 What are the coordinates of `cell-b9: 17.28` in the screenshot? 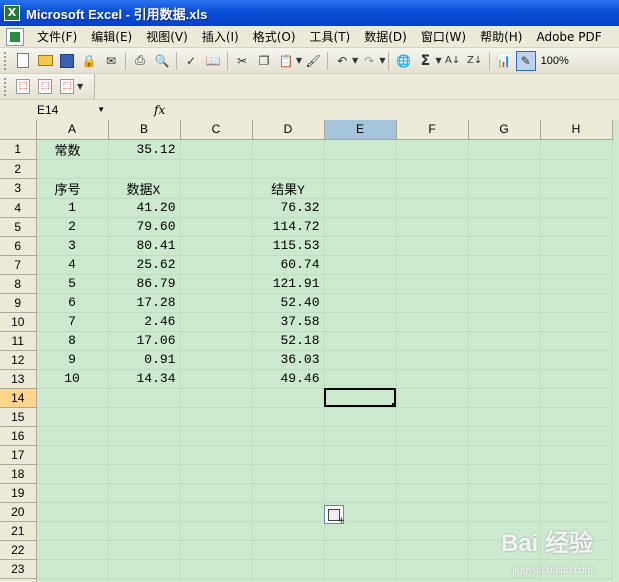 It's located at (144, 303).